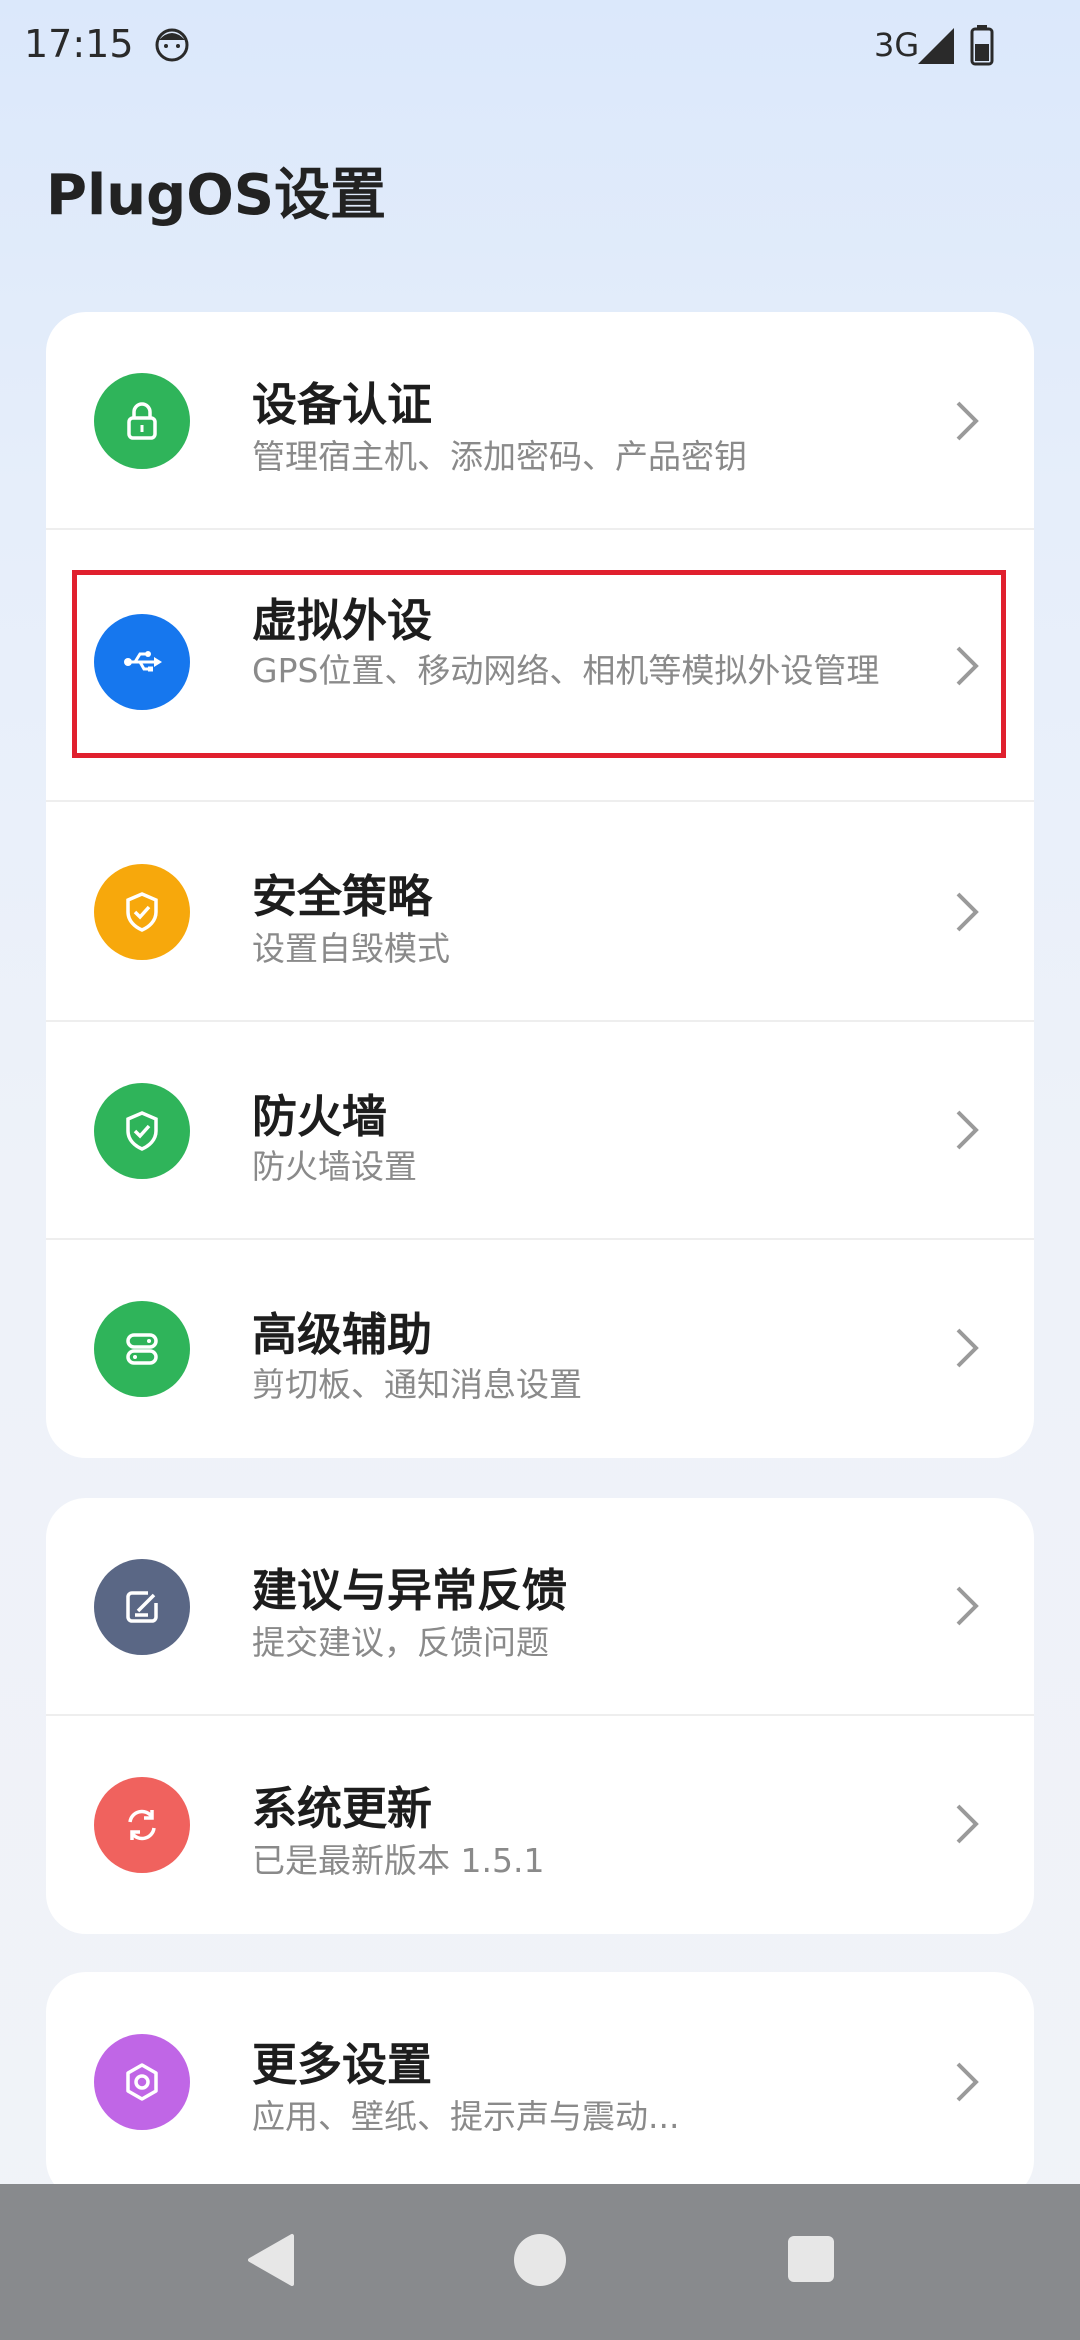  Describe the element at coordinates (342, 1334) in the screenshot. I see `setting-item-title: 高级辅助` at that location.